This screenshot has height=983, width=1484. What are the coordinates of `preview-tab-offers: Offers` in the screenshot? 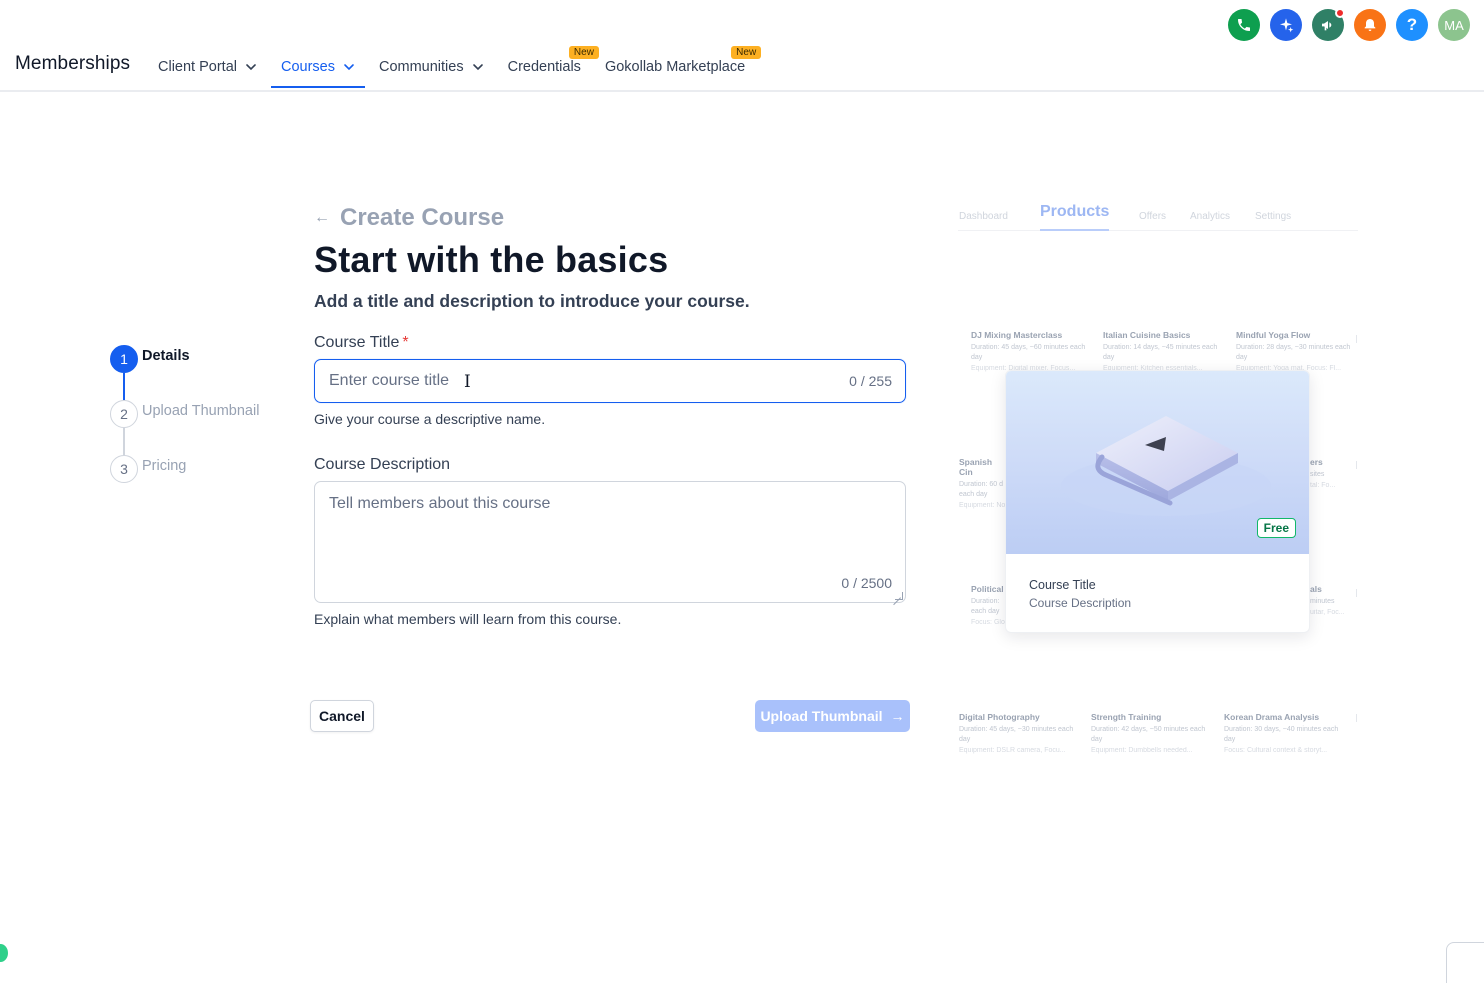 It's located at (1153, 216).